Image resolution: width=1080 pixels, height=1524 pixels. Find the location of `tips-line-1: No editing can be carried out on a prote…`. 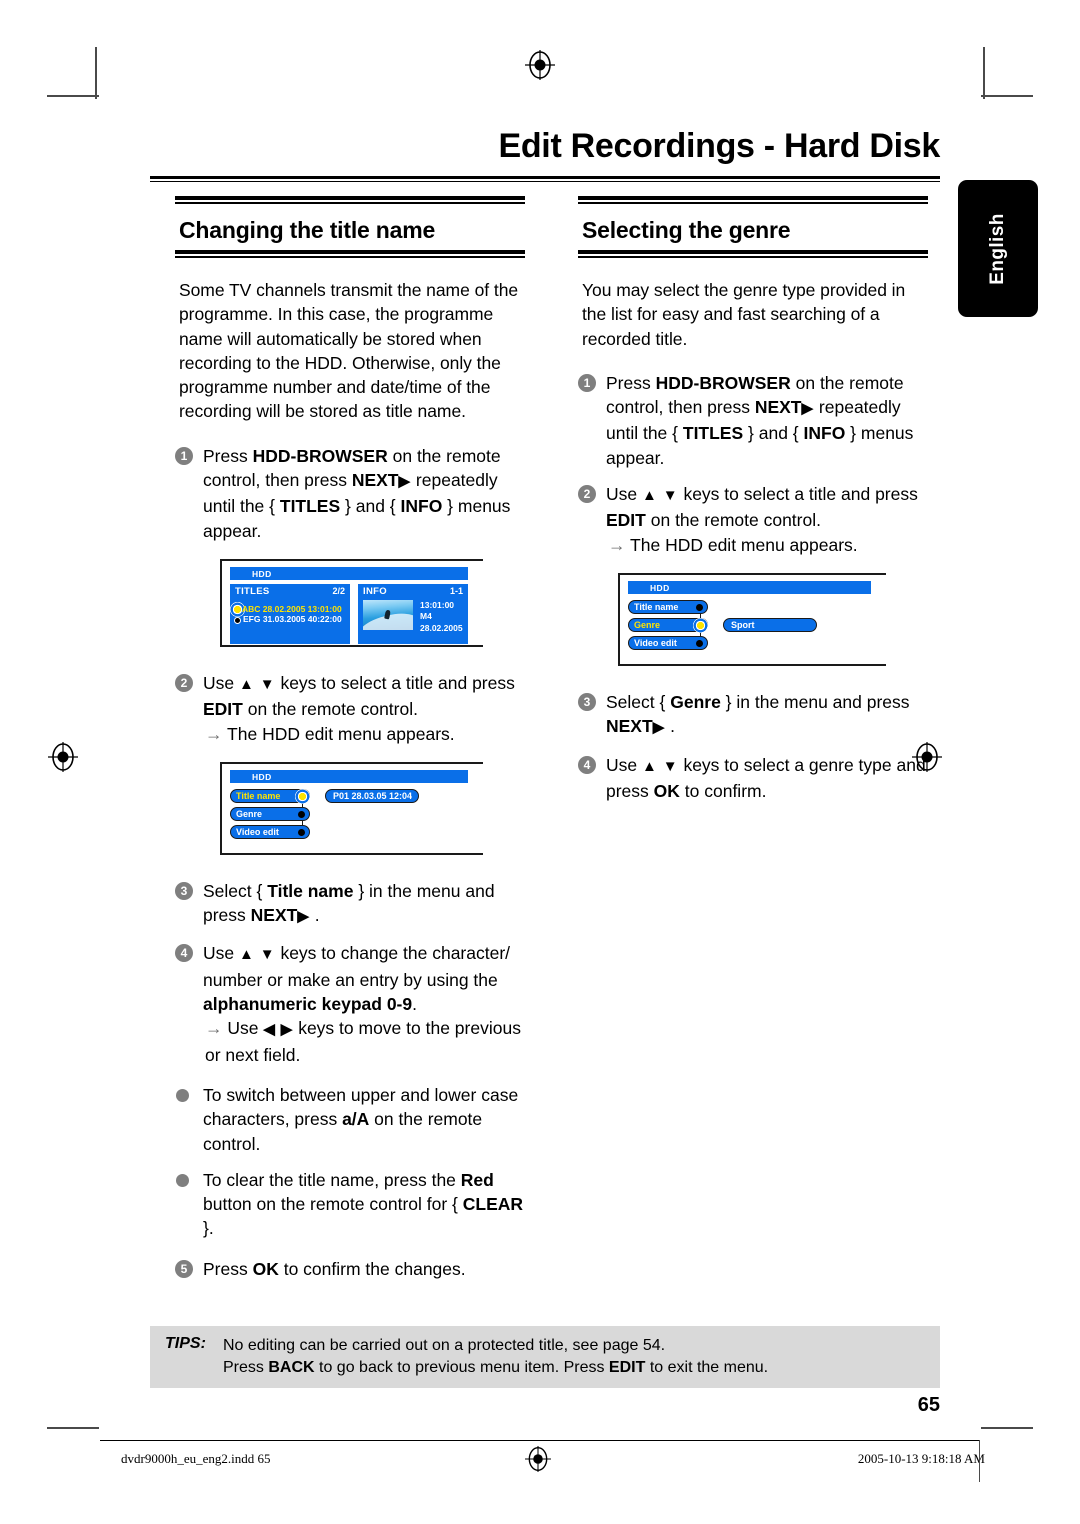

tips-line-1: No editing can be carried out on a prote… is located at coordinates (444, 1345).